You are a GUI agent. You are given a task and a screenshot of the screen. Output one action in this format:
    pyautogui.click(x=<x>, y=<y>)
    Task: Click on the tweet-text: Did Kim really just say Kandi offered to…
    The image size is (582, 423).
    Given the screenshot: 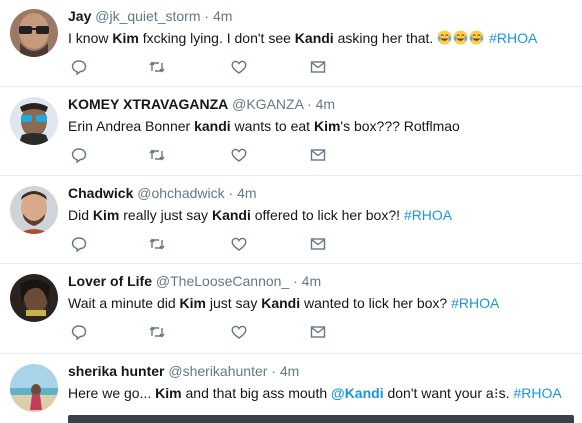 What is the action you would take?
    pyautogui.click(x=321, y=215)
    